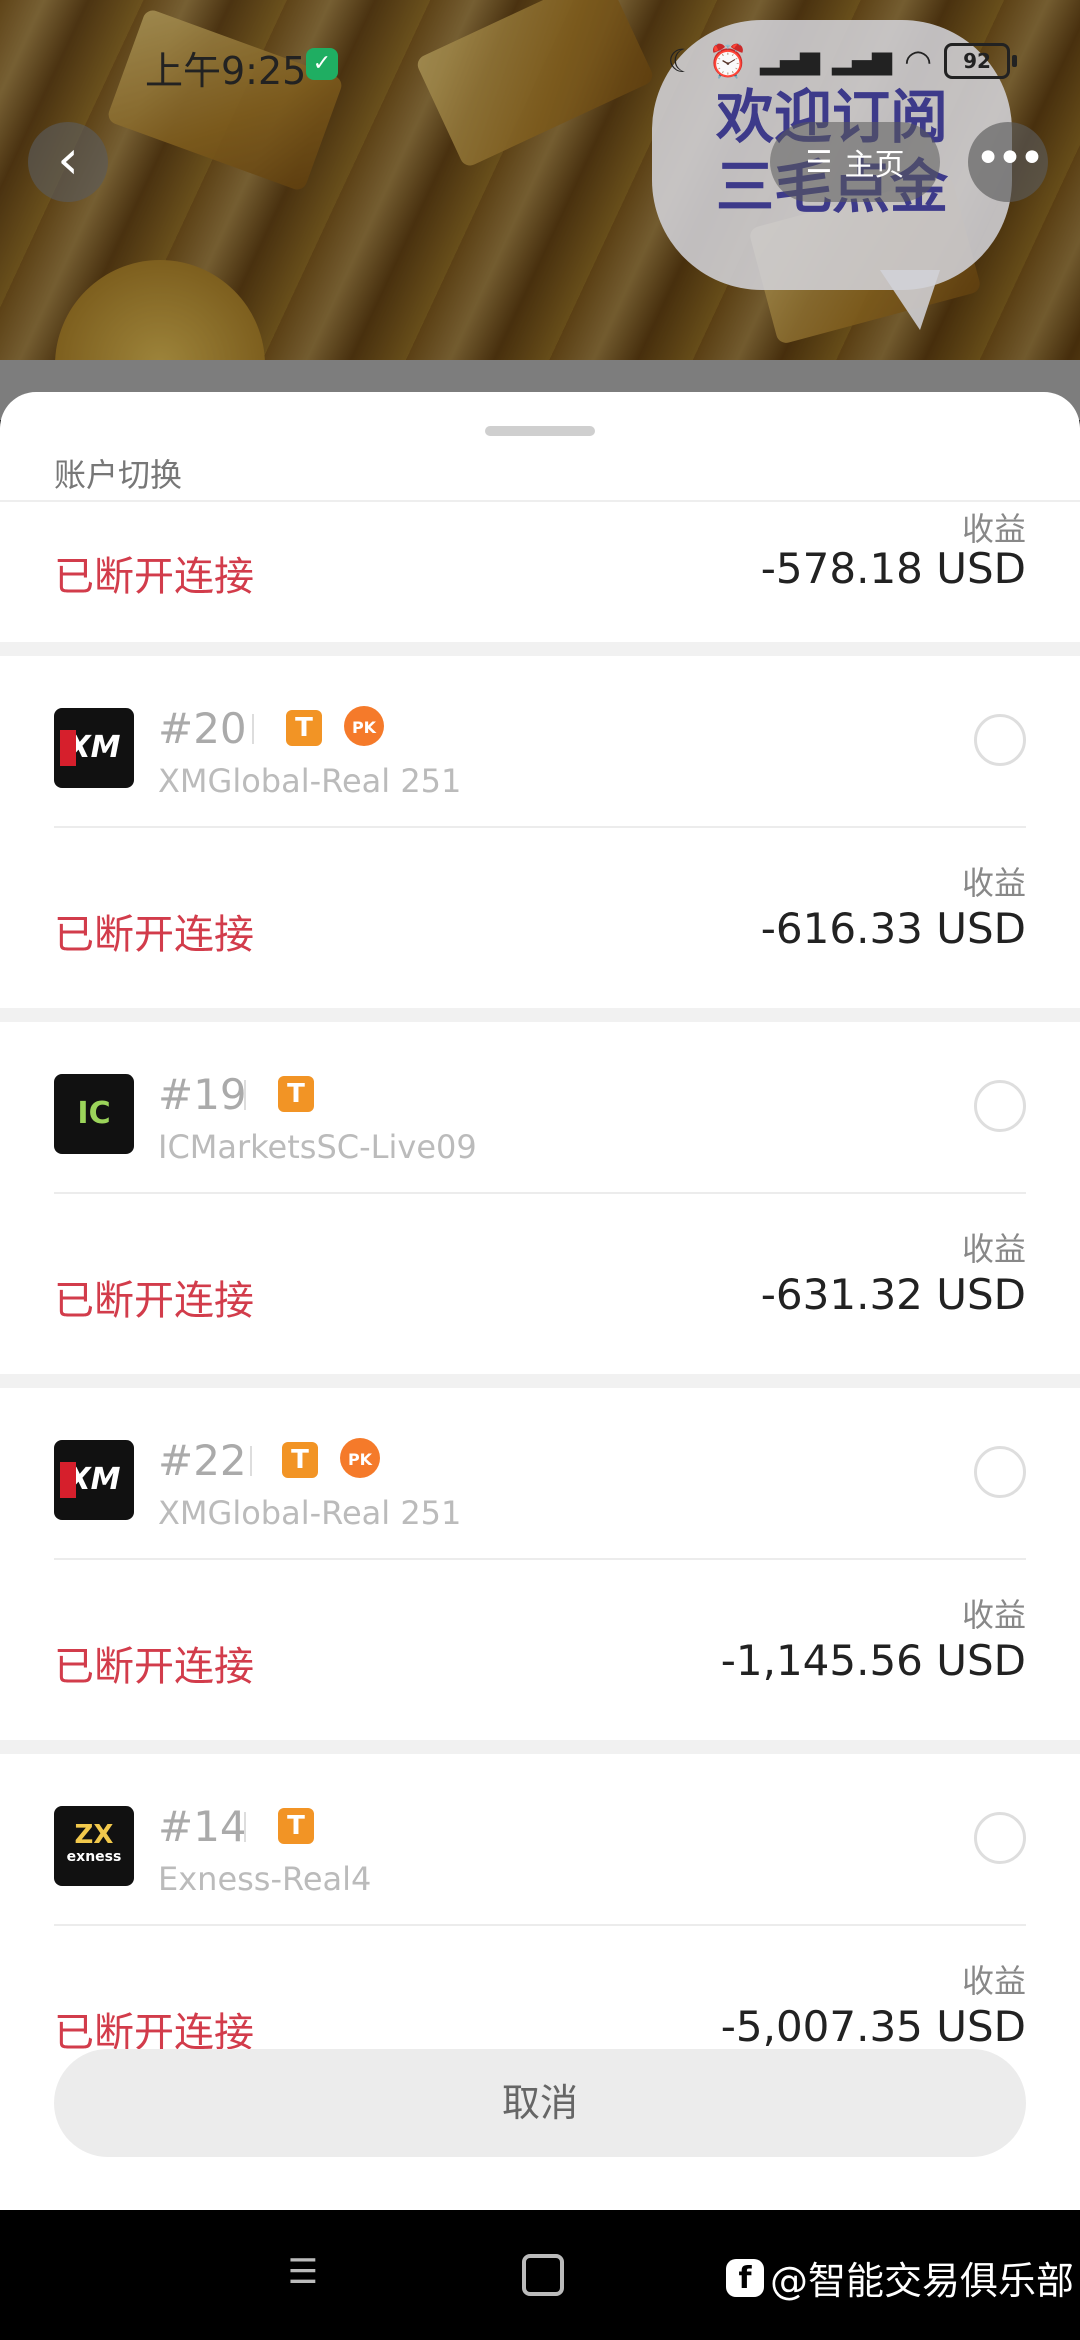  Describe the element at coordinates (540, 1840) in the screenshot. I see `account-header: ZX exness #14 T Exness-Real4` at that location.